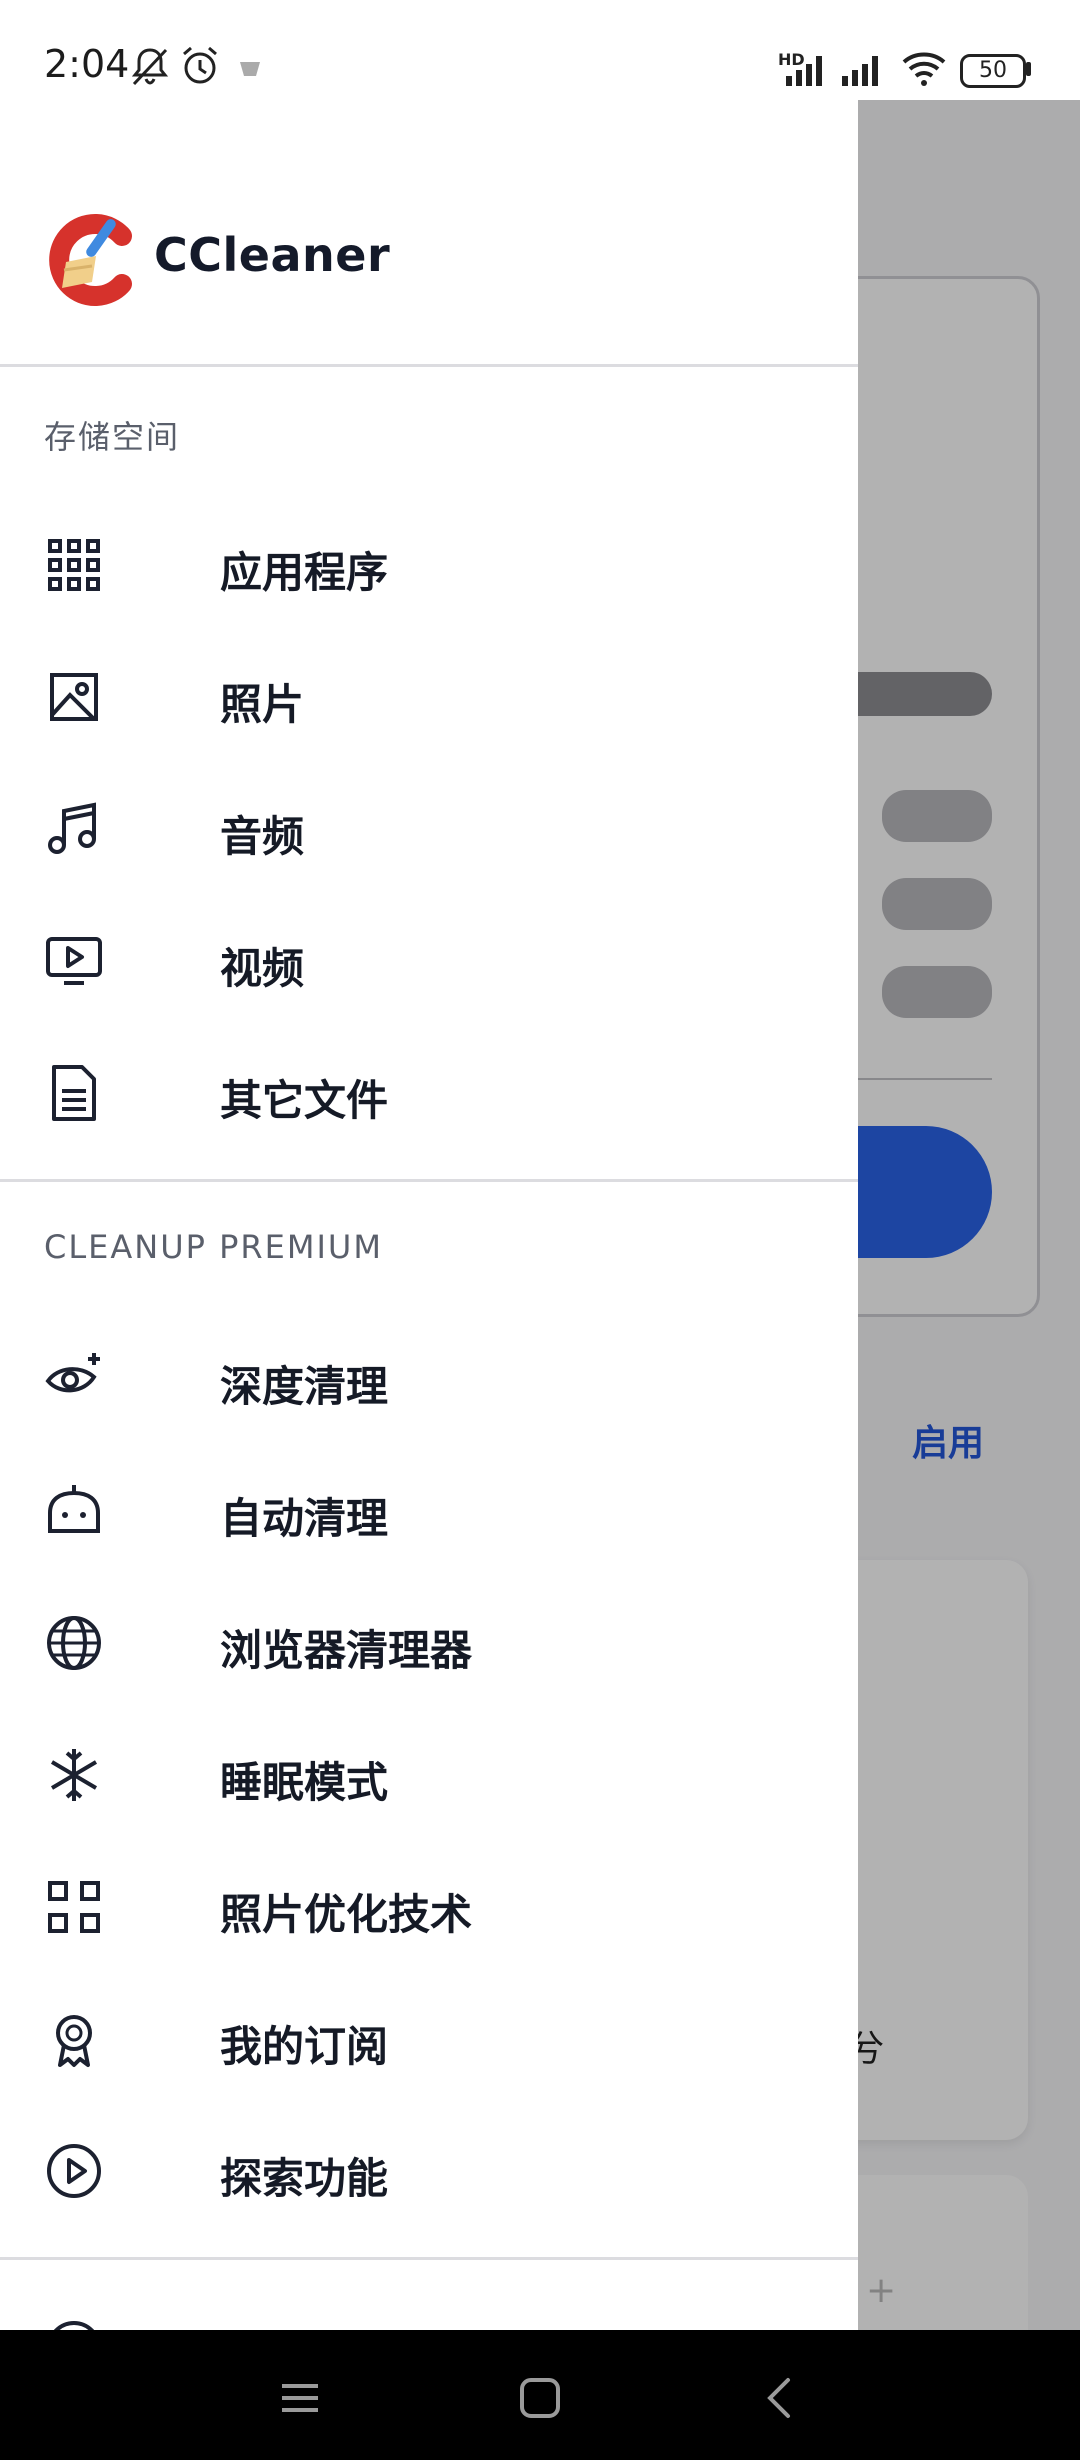 This screenshot has height=2460, width=1080. I want to click on back-icon, so click(780, 2398).